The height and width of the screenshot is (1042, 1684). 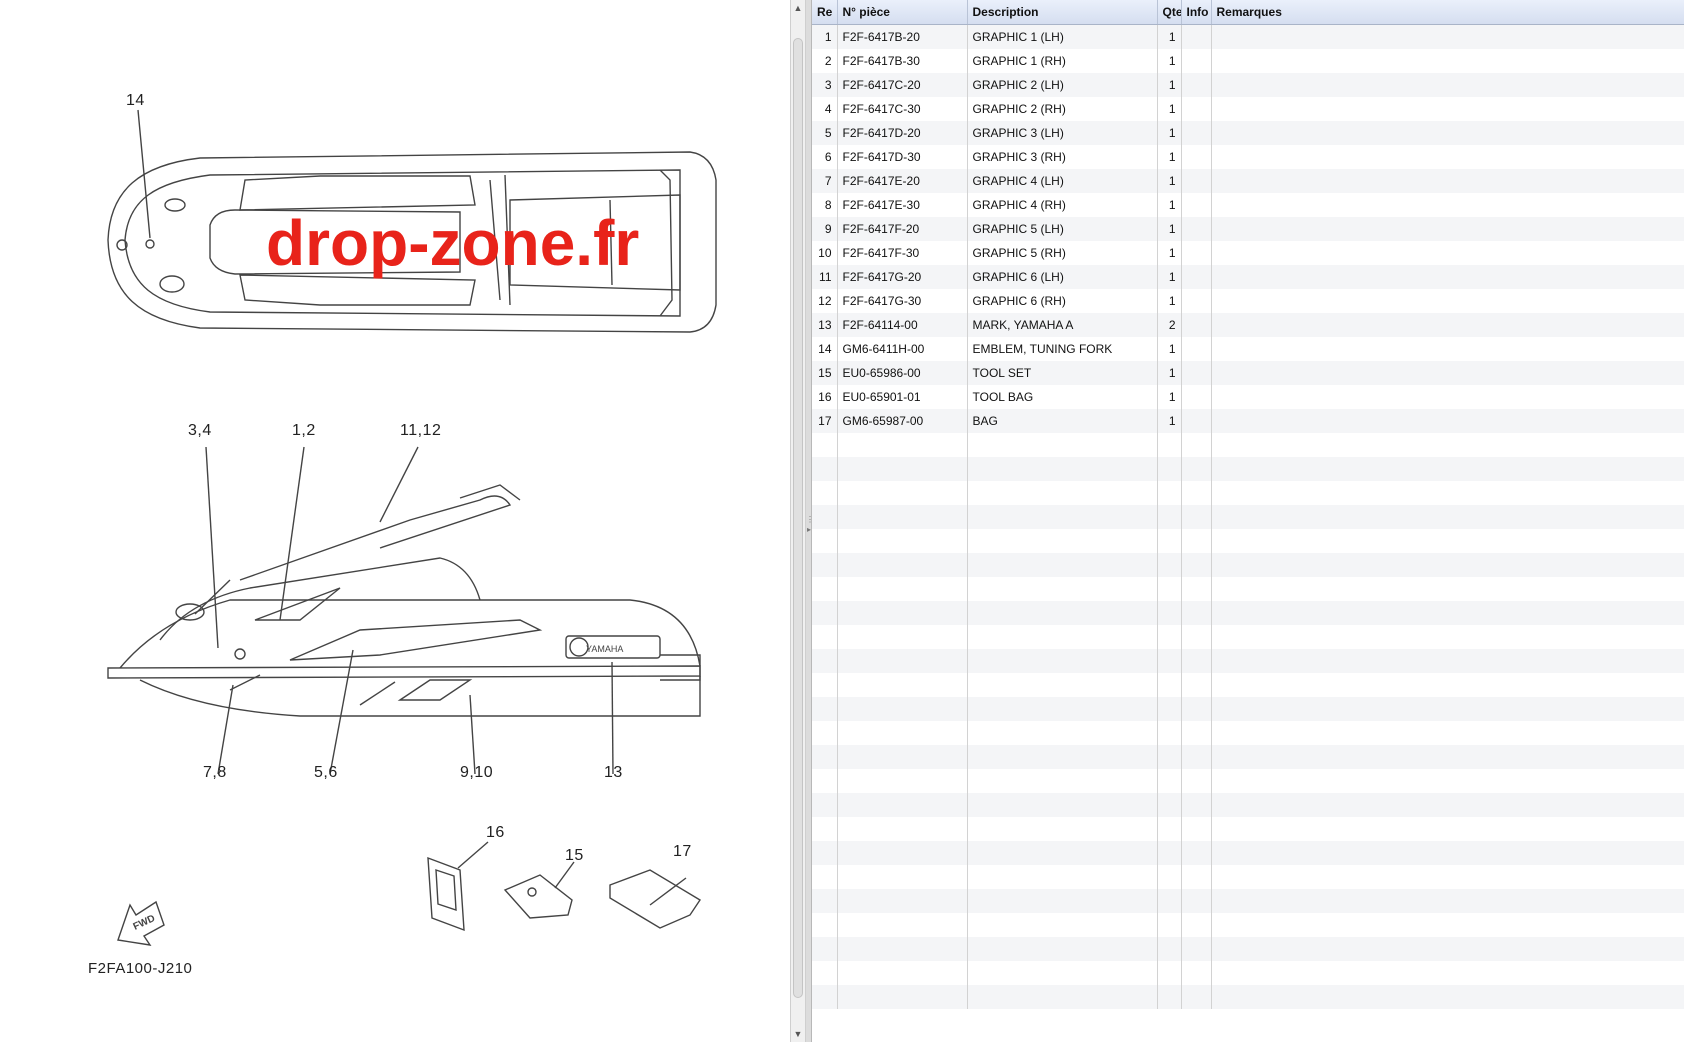 I want to click on callout-3-4: 3,4, so click(x=200, y=430).